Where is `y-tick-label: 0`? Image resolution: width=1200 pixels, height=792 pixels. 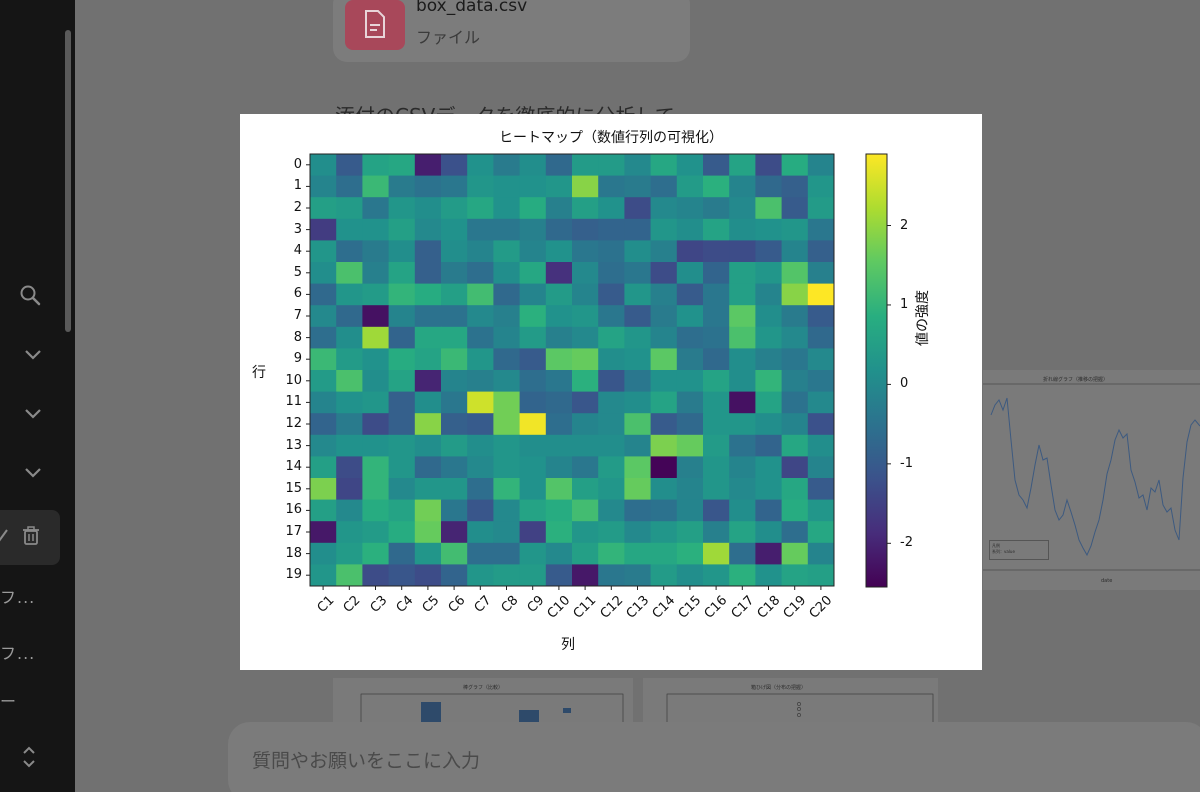
y-tick-label: 0 is located at coordinates (297, 164).